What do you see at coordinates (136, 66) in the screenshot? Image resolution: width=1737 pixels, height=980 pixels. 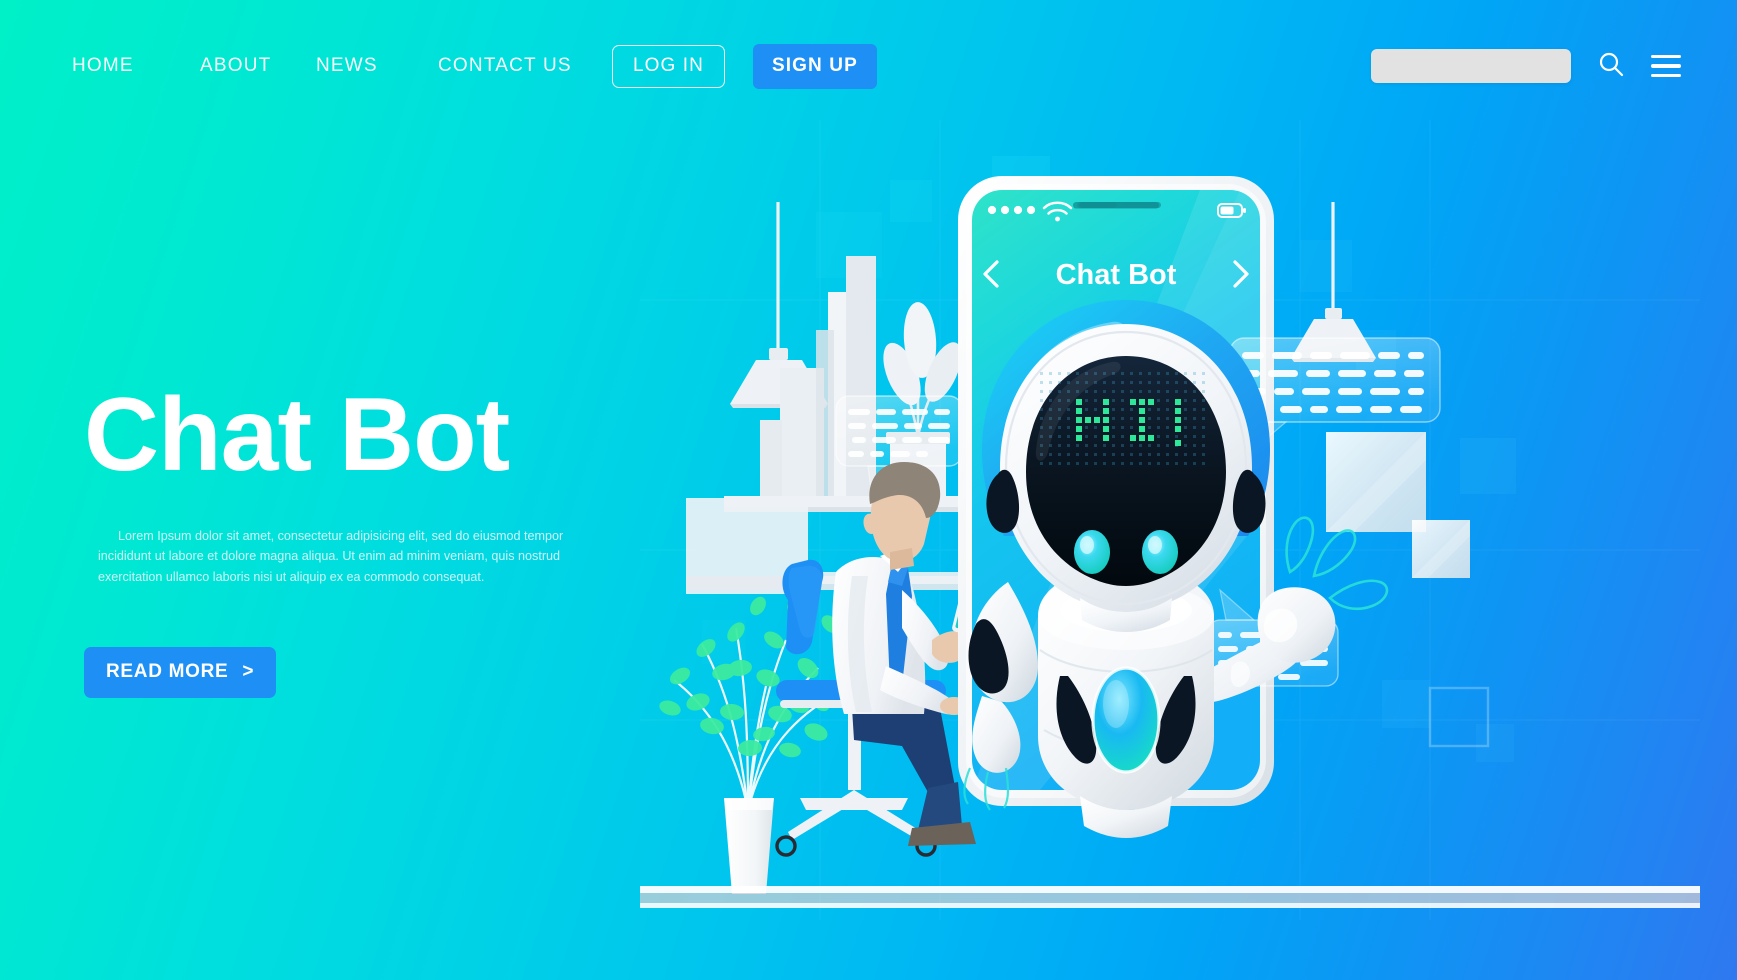 I see `nav-link-home: HOME` at bounding box center [136, 66].